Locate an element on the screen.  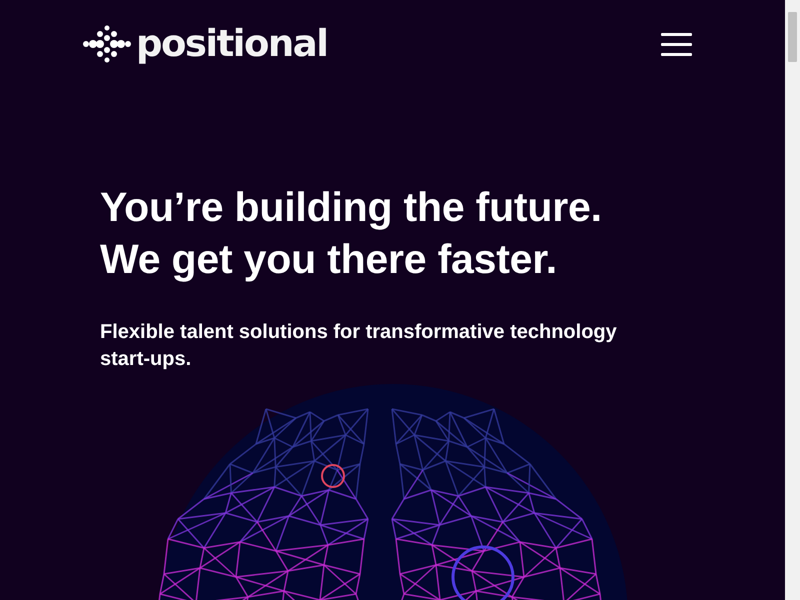
scrollbar is located at coordinates (792, 300).